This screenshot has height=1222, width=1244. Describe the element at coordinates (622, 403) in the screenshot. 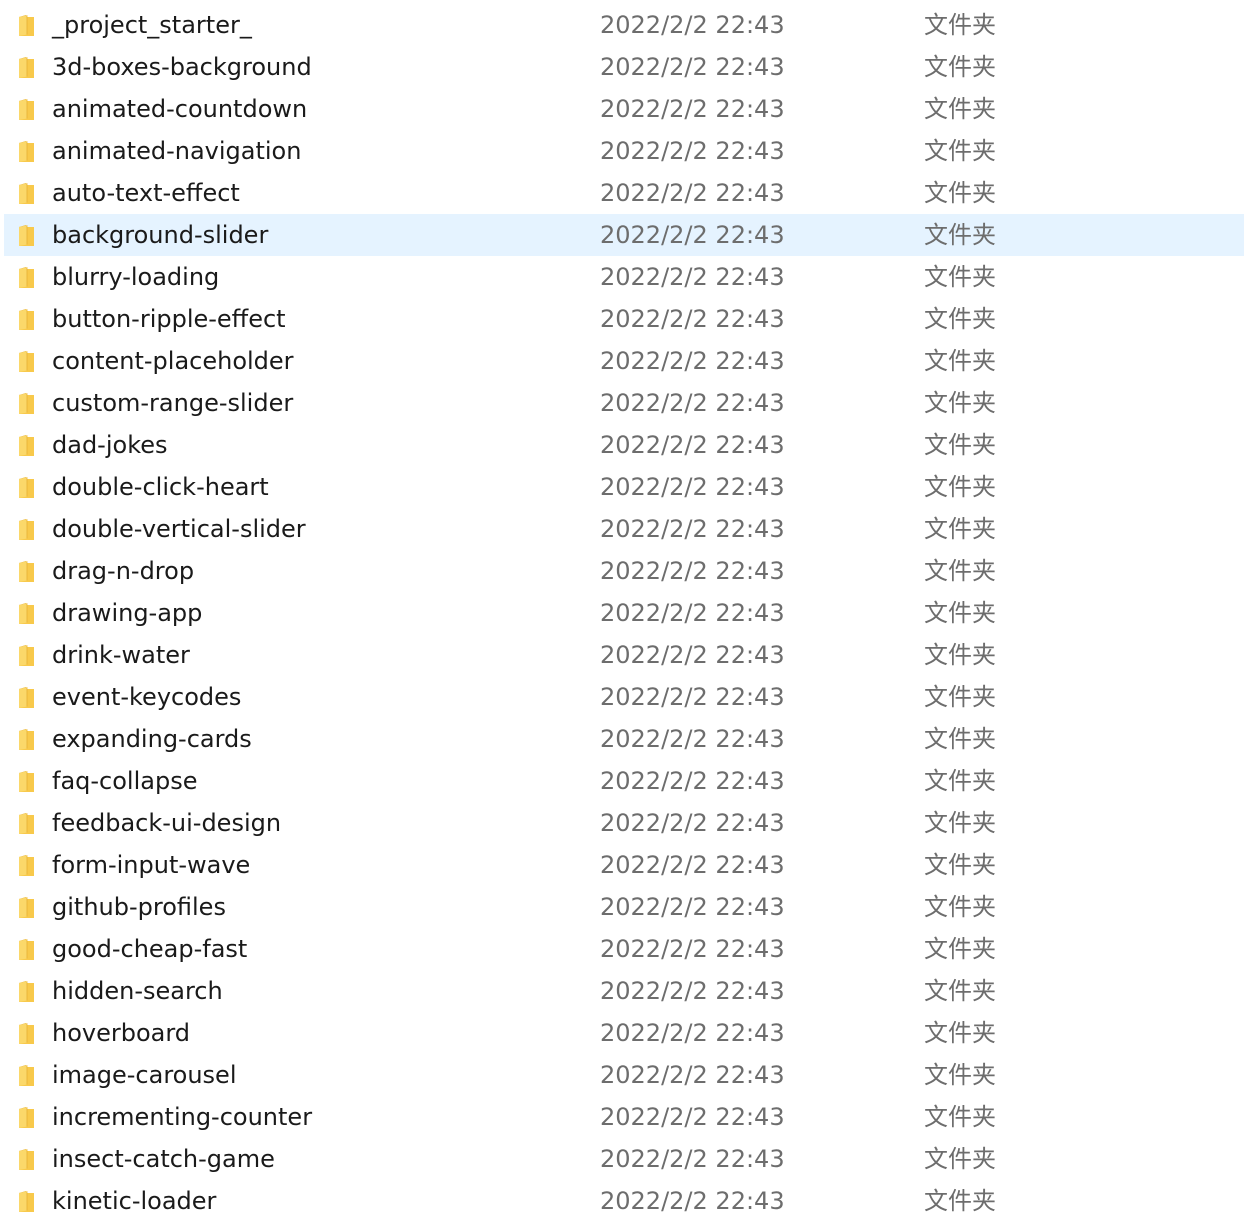

I see `file-row: custom-range-slider 2022/2/2 22:43 文件夹` at that location.